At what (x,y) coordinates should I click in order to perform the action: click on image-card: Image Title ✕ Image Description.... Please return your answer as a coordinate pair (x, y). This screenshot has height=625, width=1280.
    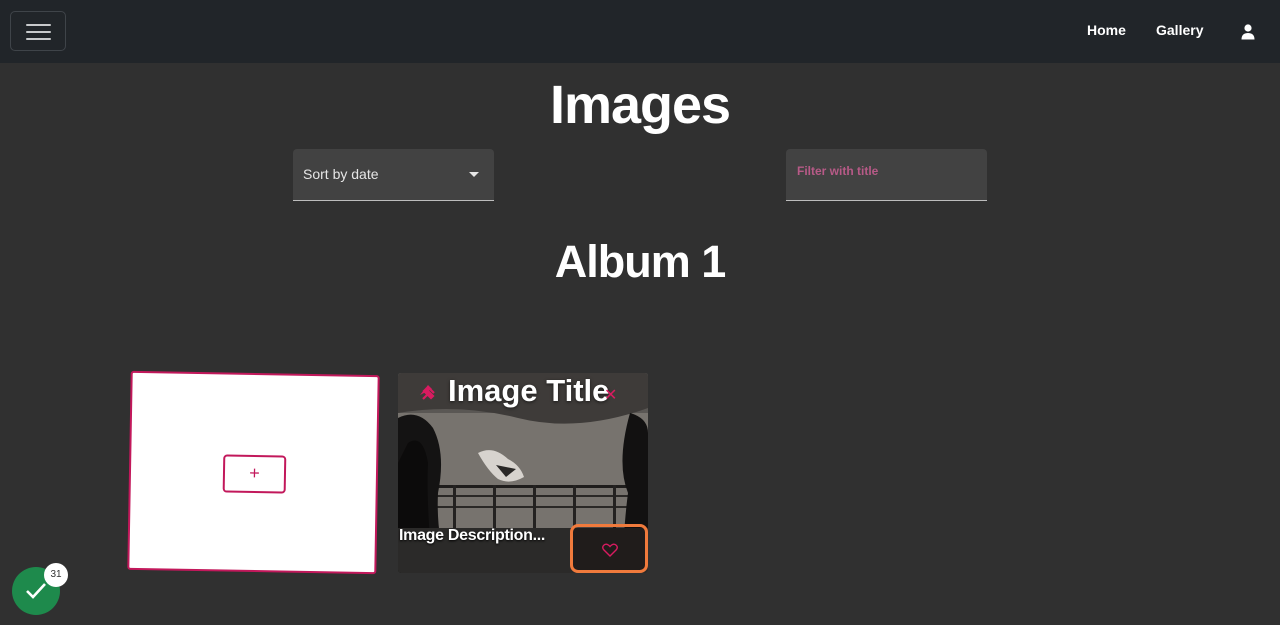
    Looking at the image, I should click on (523, 473).